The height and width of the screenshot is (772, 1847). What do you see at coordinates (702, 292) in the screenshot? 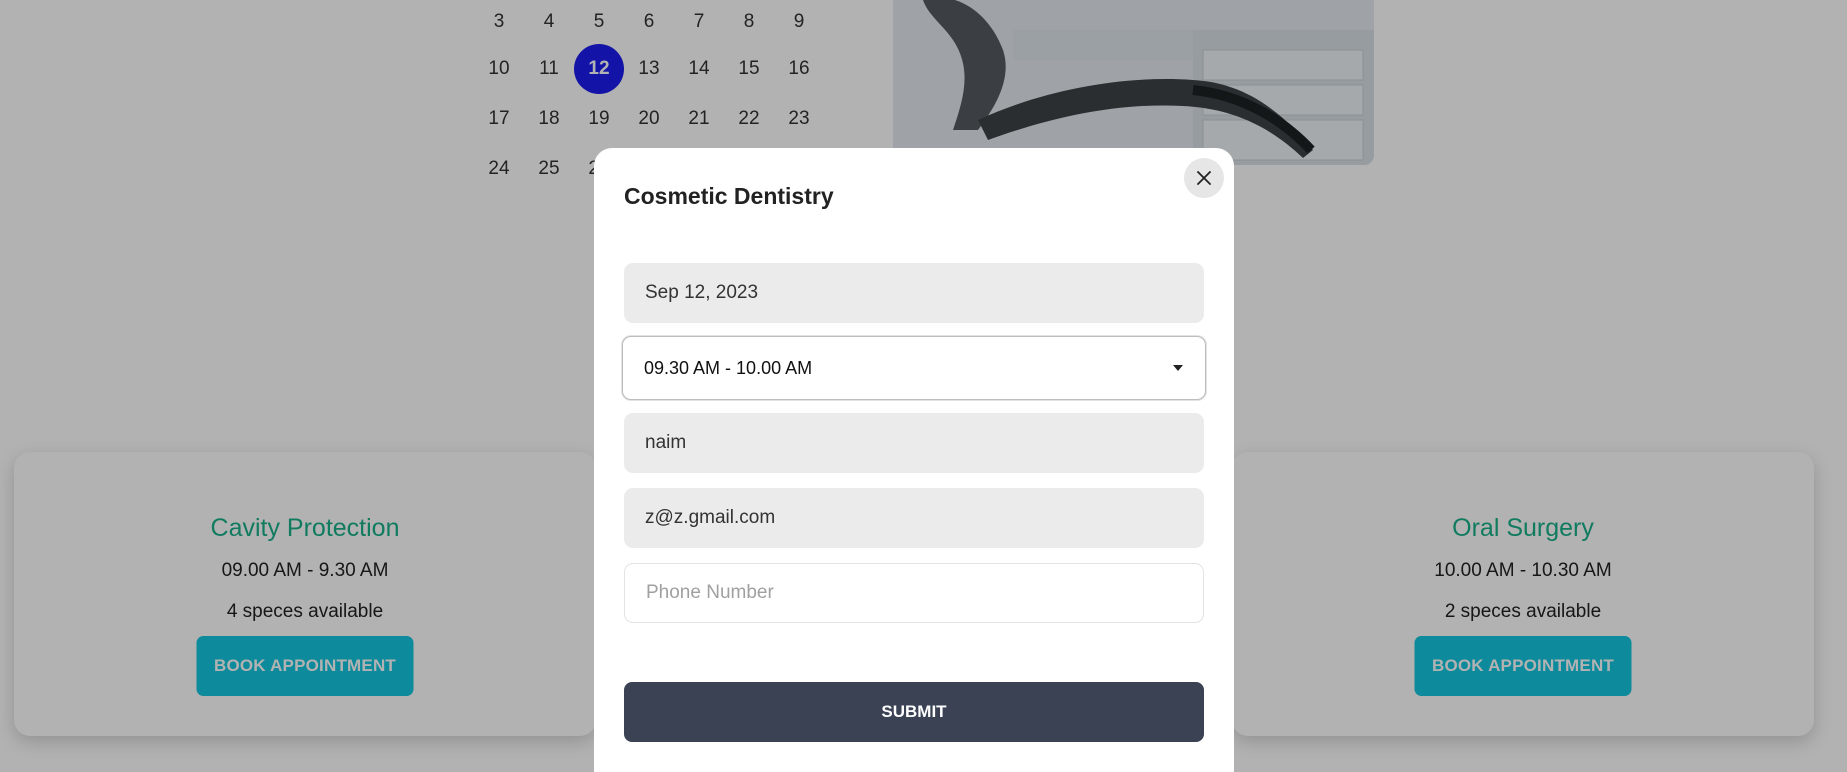
I see `date-value: Sep 12, 2023` at bounding box center [702, 292].